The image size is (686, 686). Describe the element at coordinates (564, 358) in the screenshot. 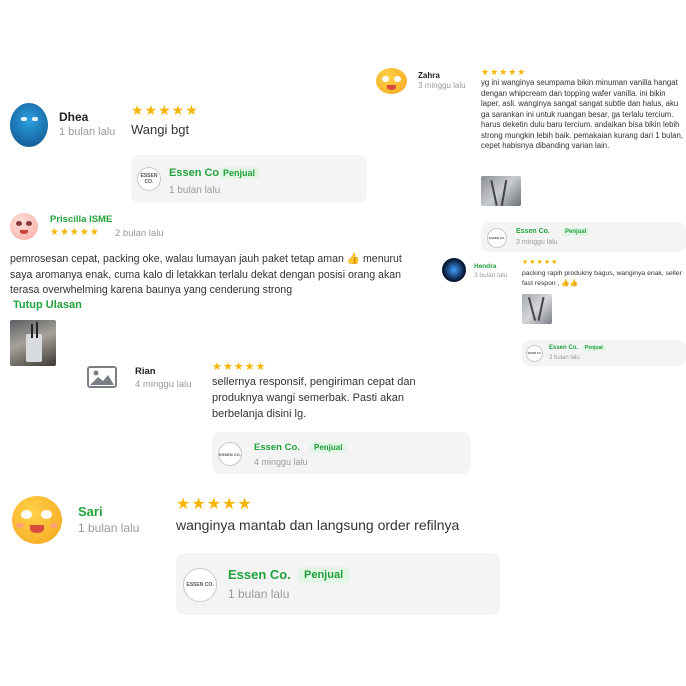

I see `seller-reply-time: 3 bulan lalu` at that location.